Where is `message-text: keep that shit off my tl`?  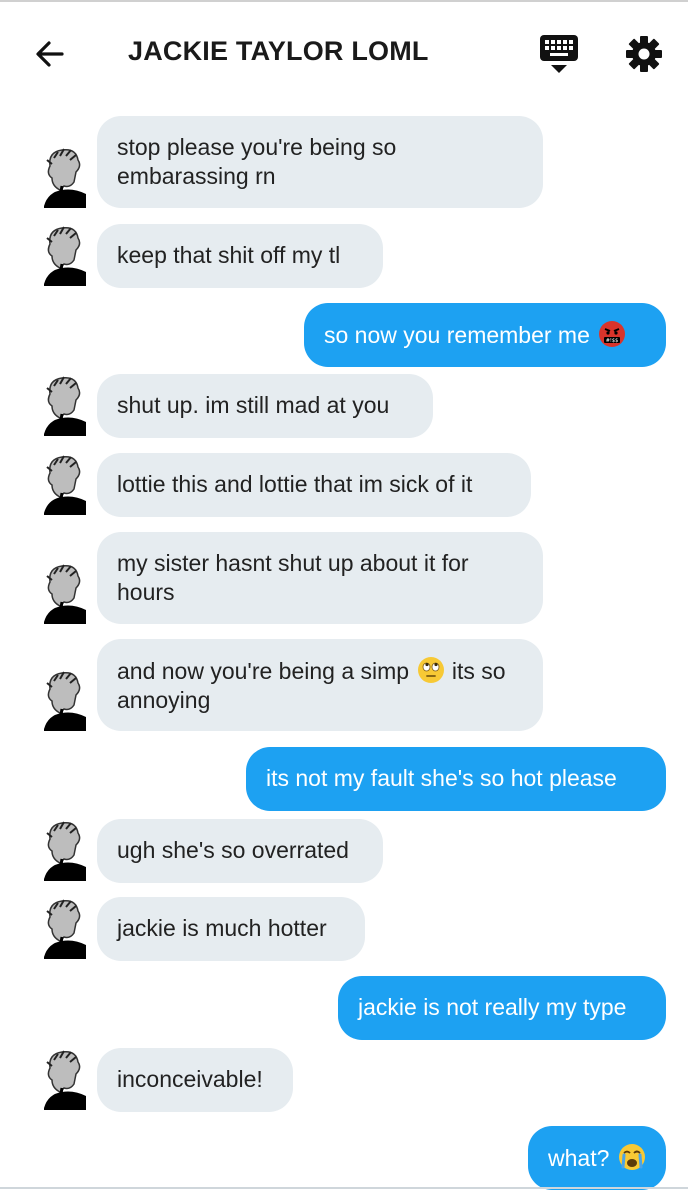
message-text: keep that shit off my tl is located at coordinates (229, 255).